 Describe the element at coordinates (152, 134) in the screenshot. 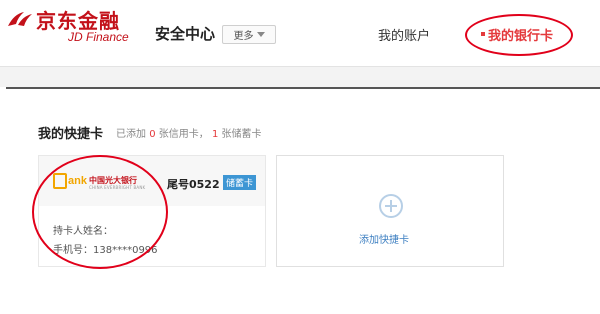

I see `credit-card-count: 0` at that location.